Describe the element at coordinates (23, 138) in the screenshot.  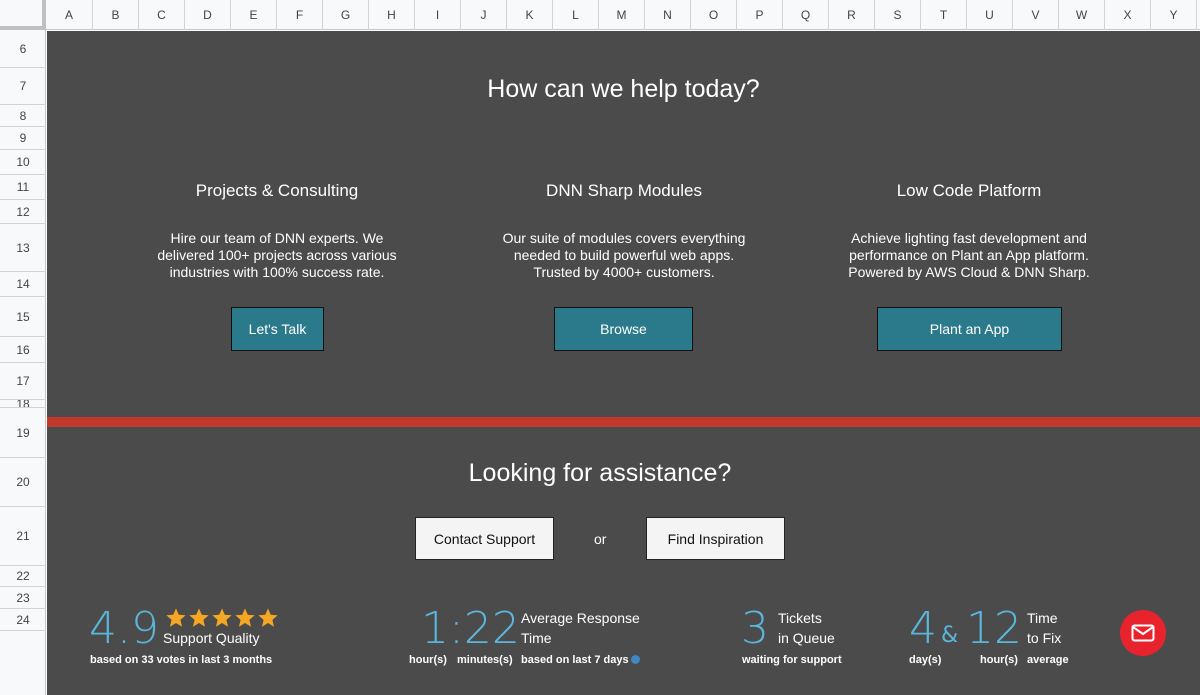
I see `row-header-9: 9` at that location.